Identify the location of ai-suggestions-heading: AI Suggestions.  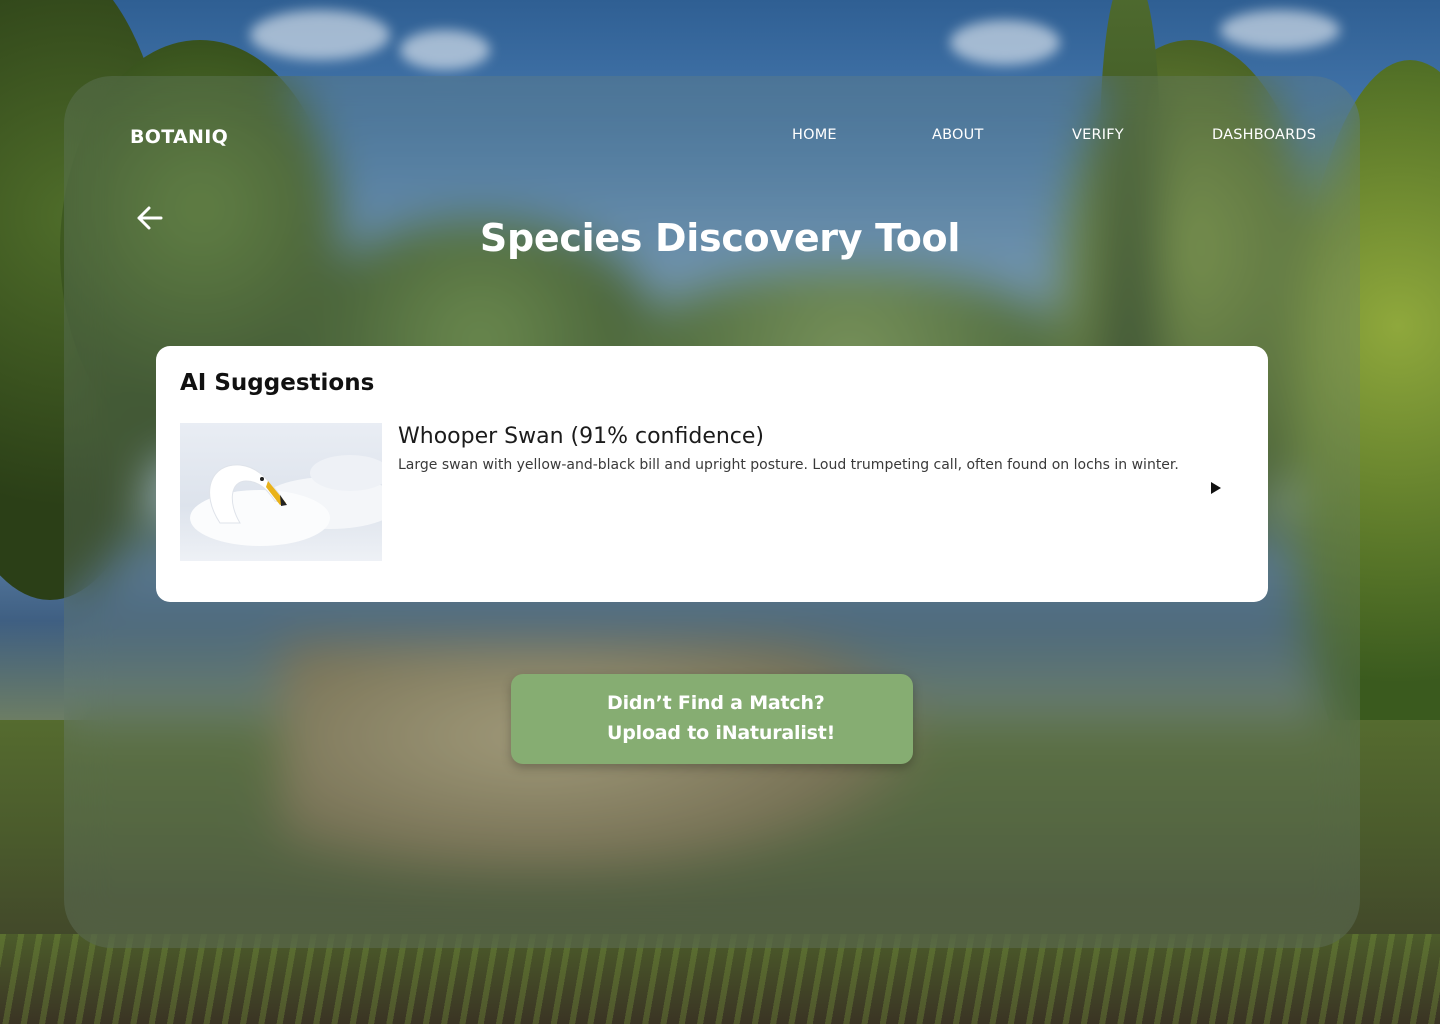
(277, 383).